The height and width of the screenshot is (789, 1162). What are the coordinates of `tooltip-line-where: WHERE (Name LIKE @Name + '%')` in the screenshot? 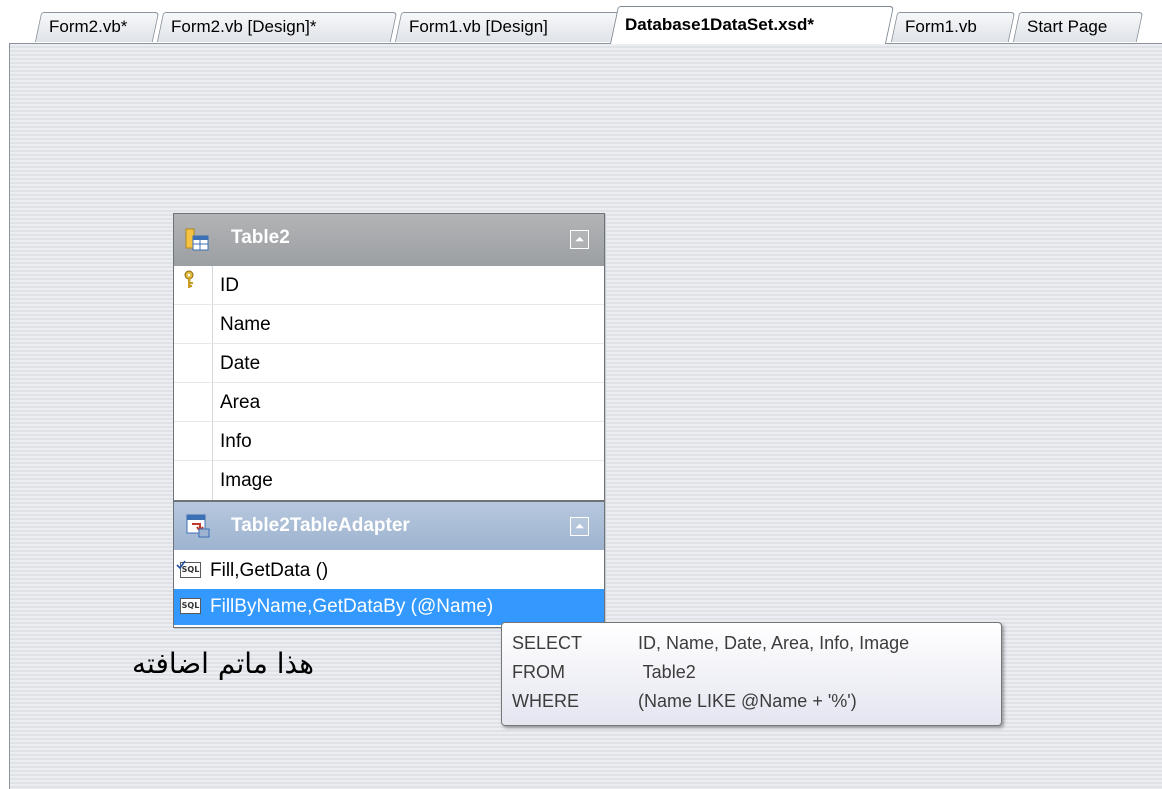 It's located at (752, 704).